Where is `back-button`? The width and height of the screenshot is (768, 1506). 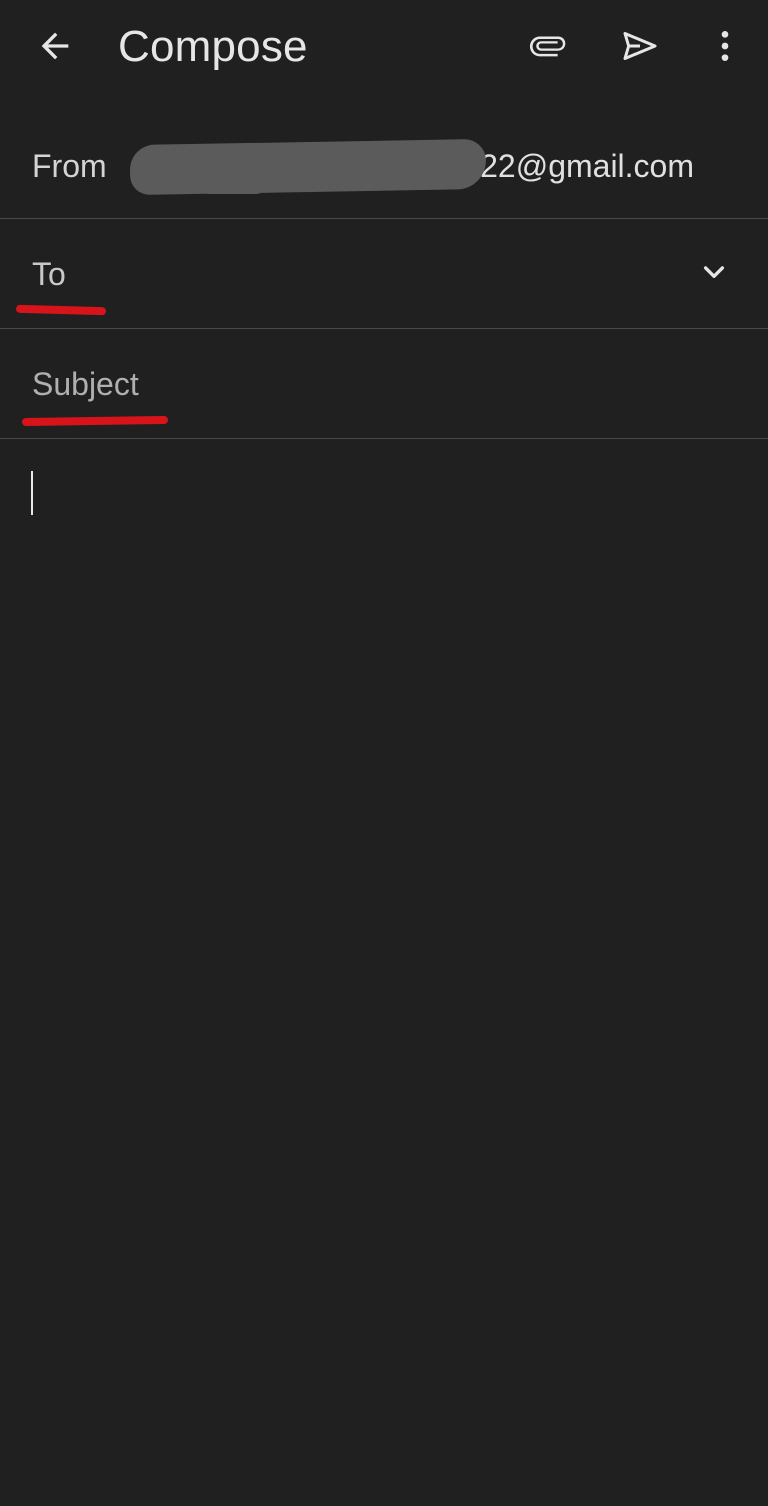
back-button is located at coordinates (55, 46).